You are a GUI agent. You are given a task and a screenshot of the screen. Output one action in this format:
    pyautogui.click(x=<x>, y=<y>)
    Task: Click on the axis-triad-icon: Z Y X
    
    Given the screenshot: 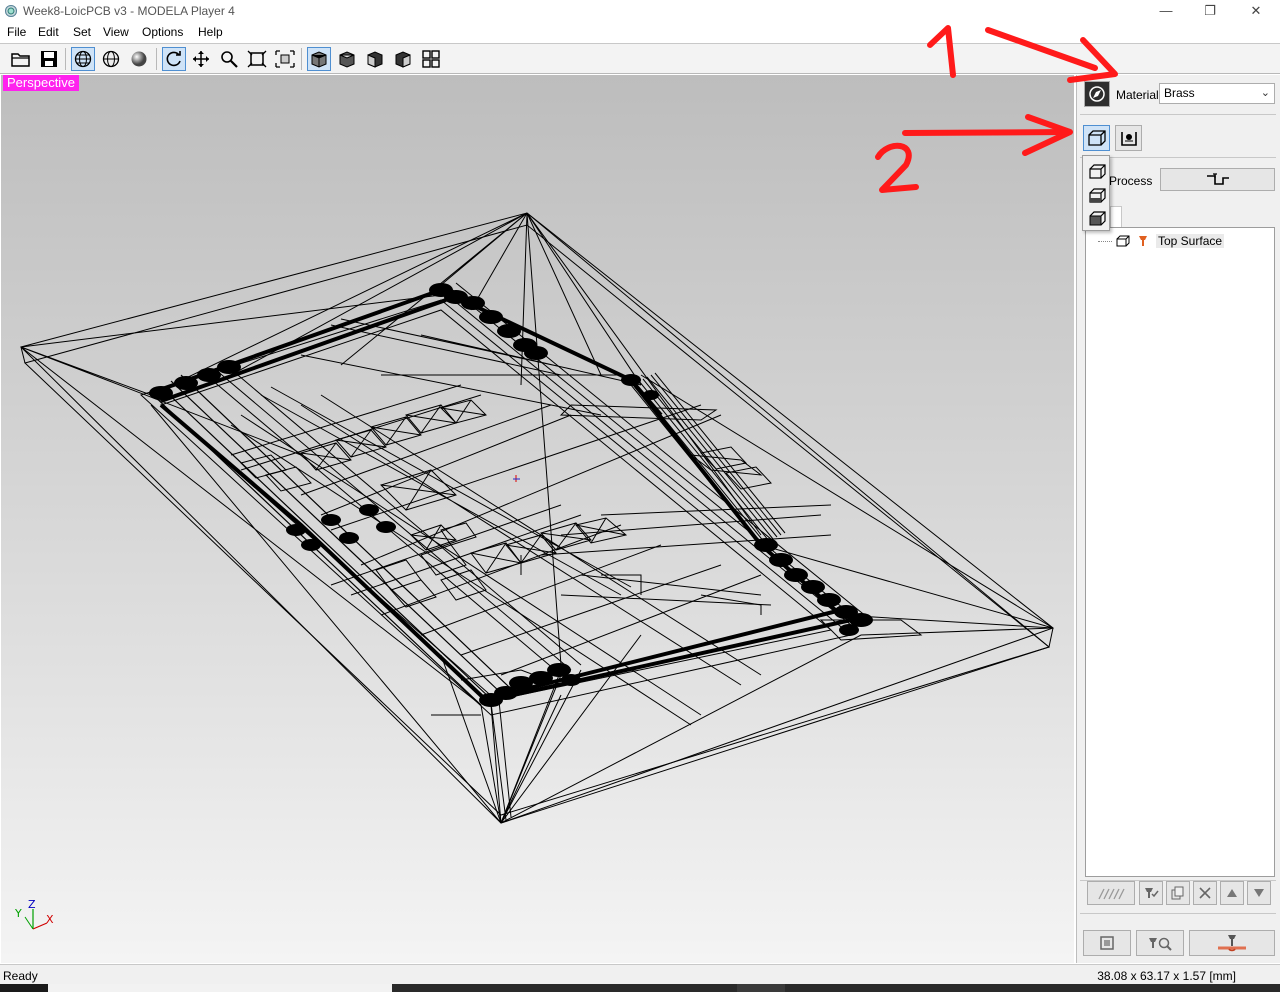 What is the action you would take?
    pyautogui.click(x=34, y=914)
    